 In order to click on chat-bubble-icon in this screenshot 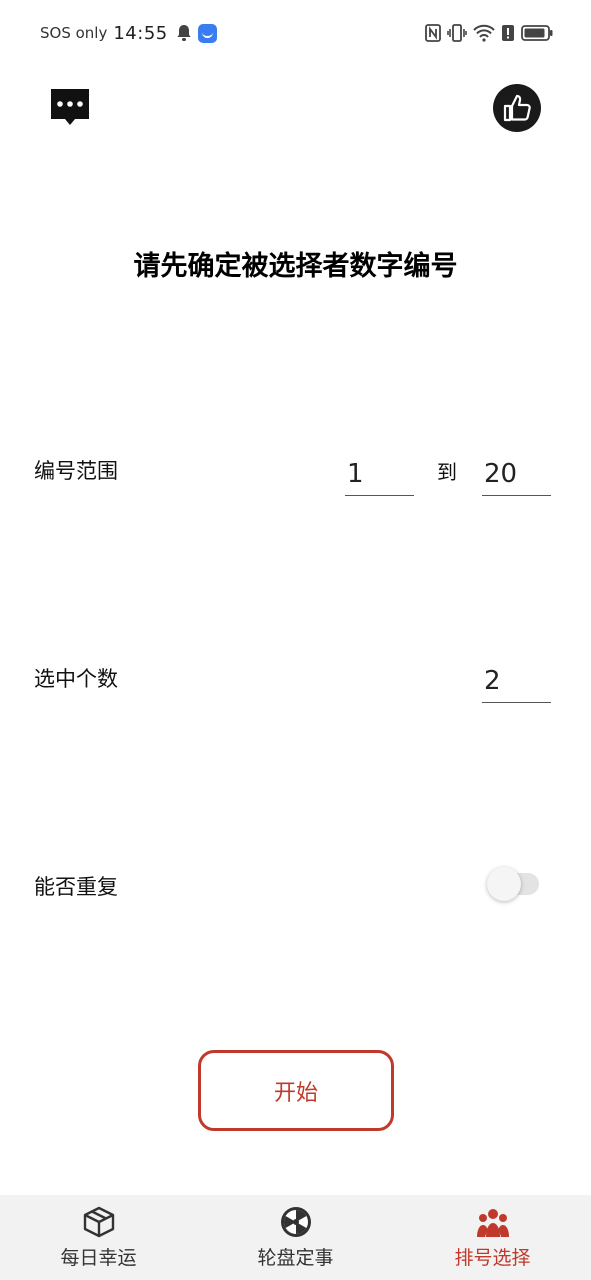, I will do `click(70, 108)`.